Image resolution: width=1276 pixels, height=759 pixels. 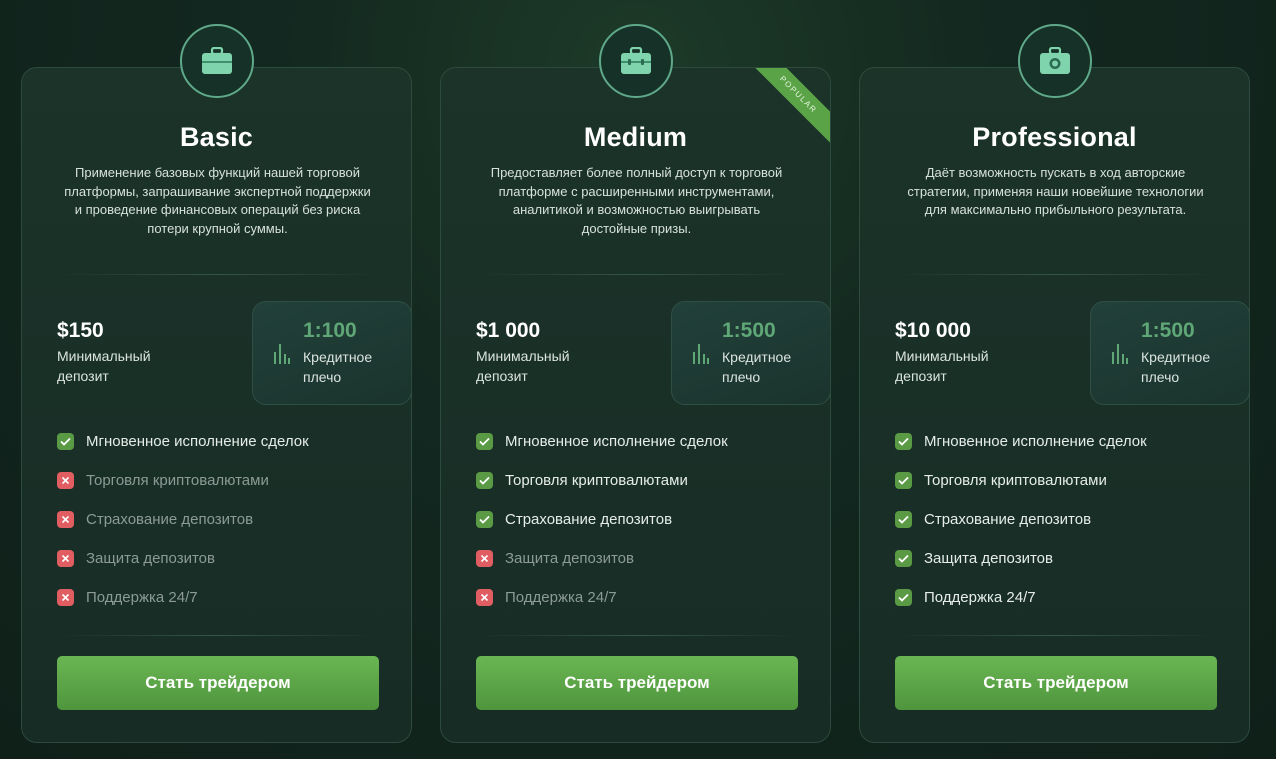 What do you see at coordinates (508, 330) in the screenshot?
I see `deposit-amount: $1 000` at bounding box center [508, 330].